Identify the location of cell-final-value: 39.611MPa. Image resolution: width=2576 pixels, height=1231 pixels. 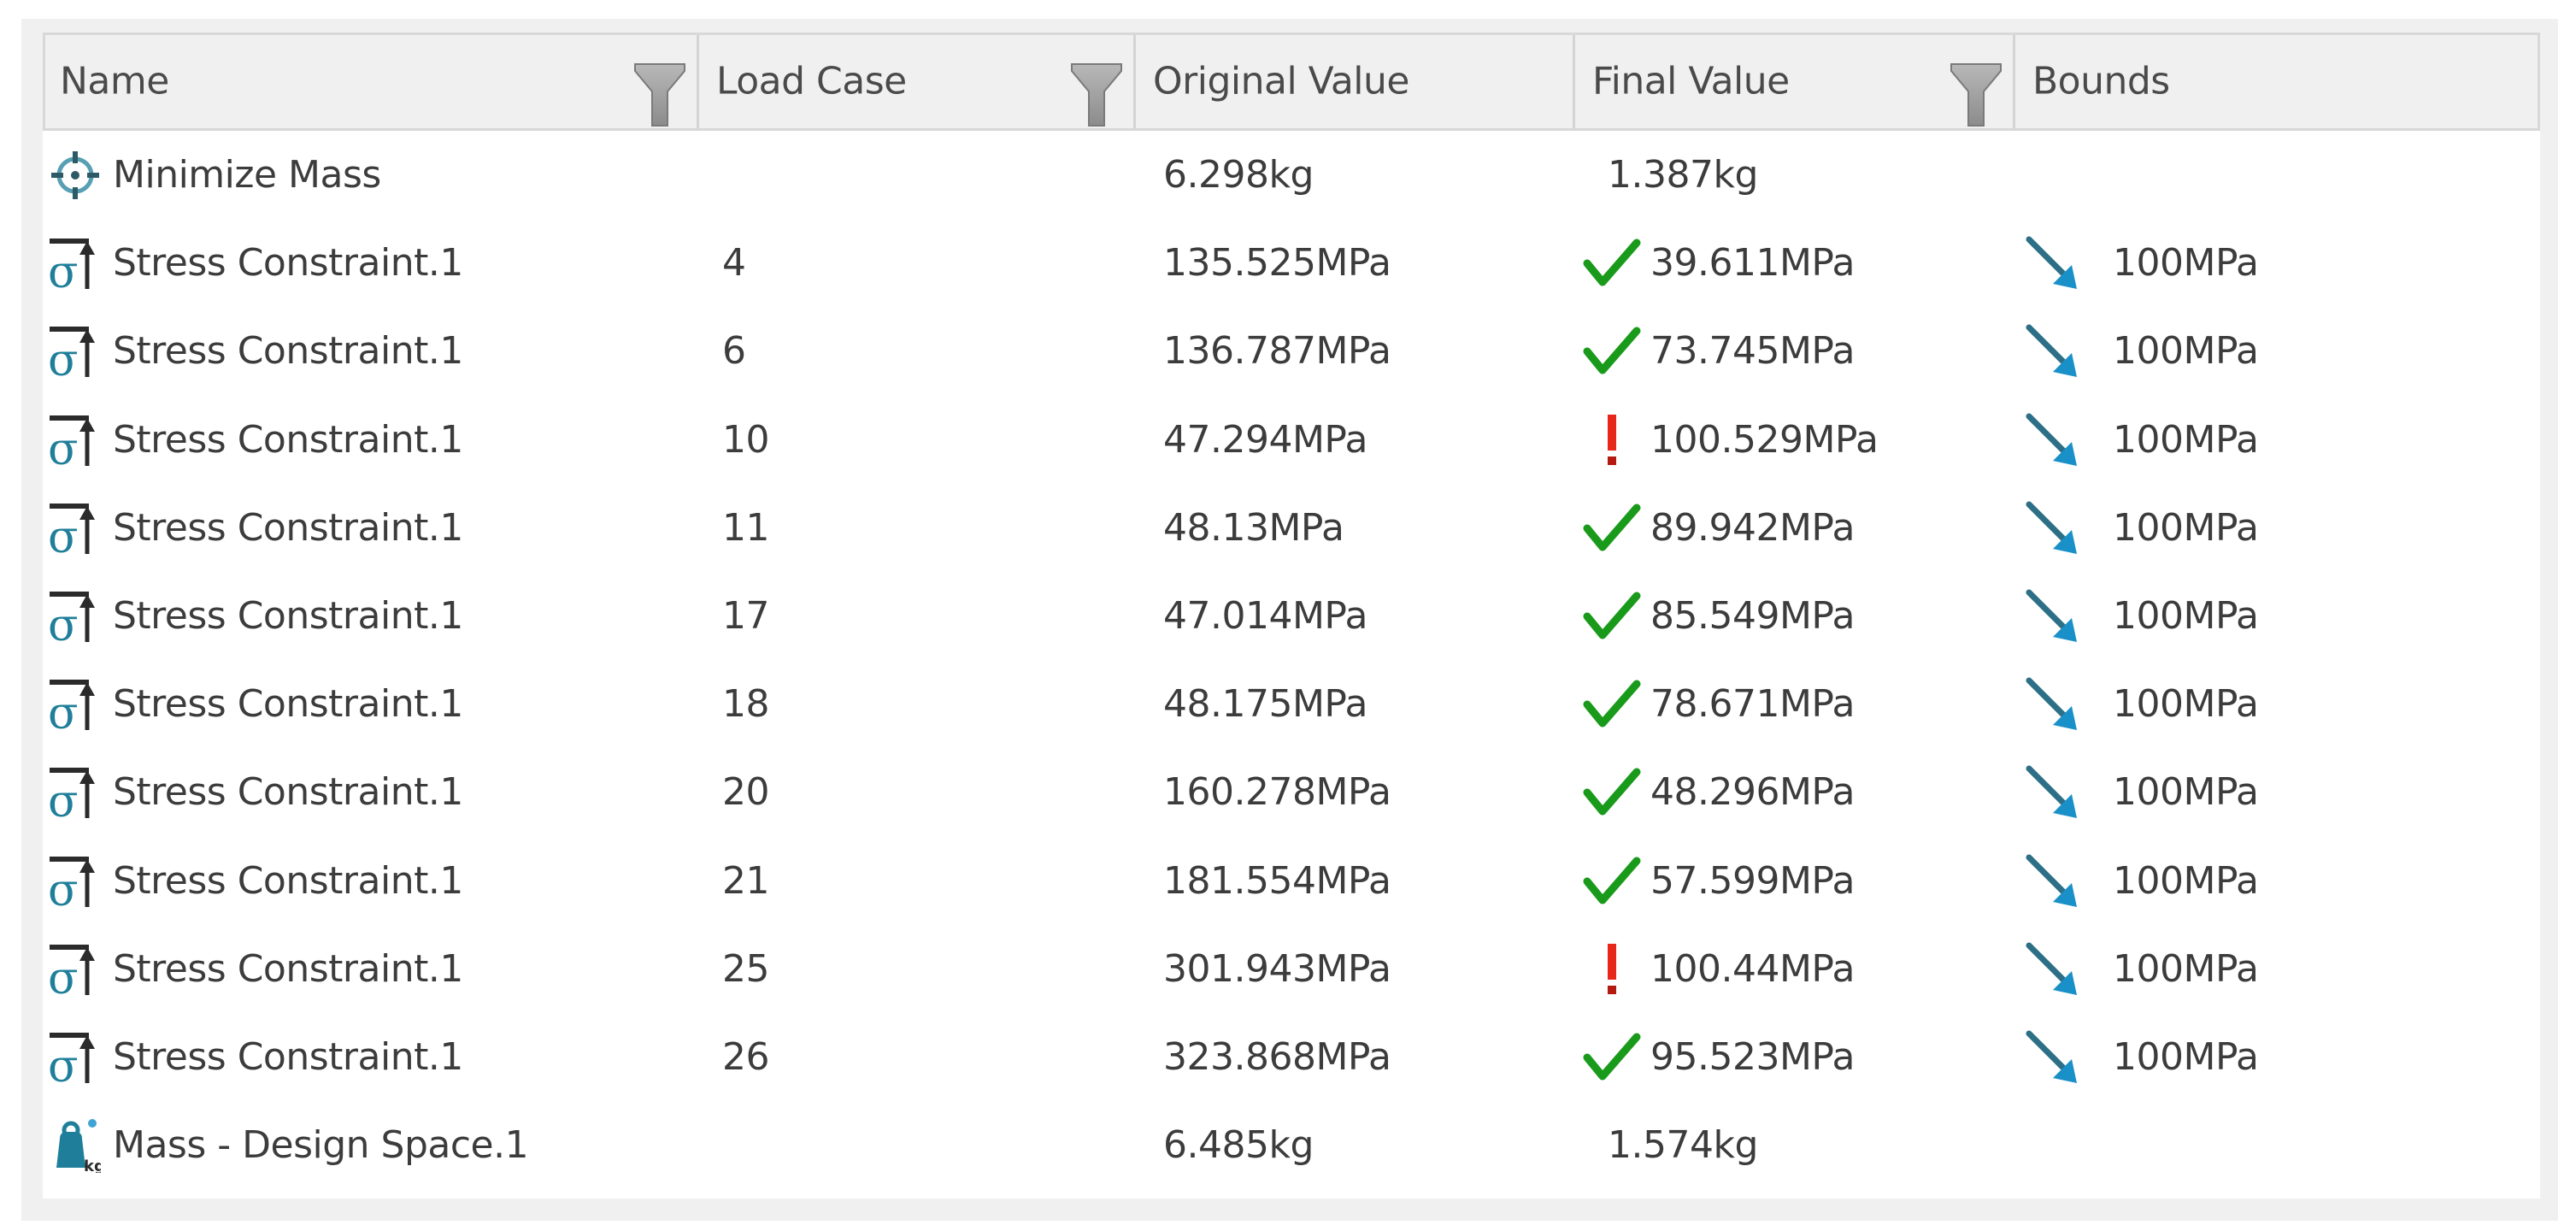
(1795, 263).